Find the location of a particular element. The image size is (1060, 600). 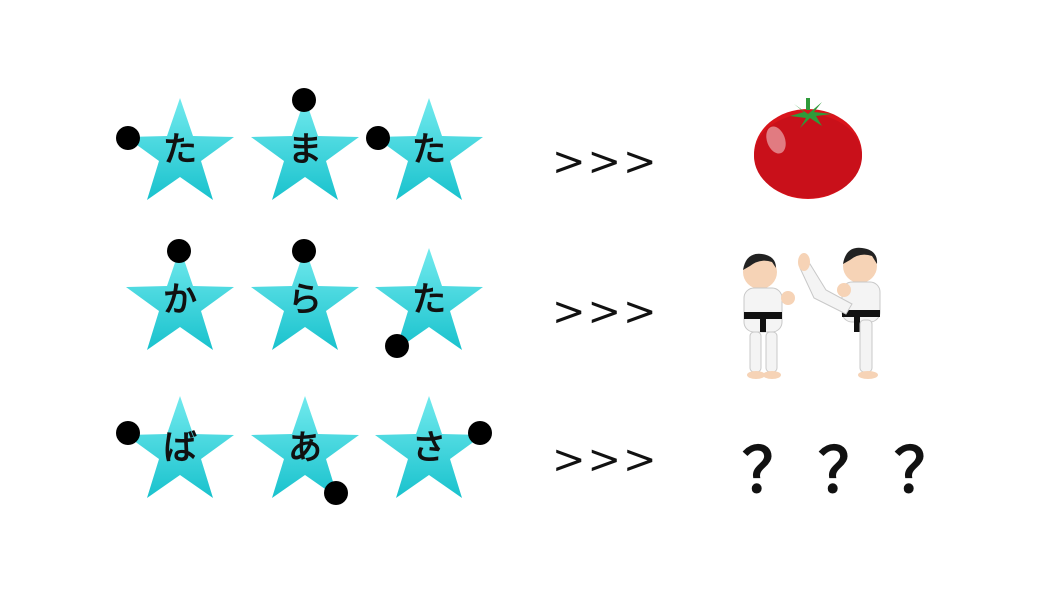

star-tile: ま is located at coordinates (305, 150).